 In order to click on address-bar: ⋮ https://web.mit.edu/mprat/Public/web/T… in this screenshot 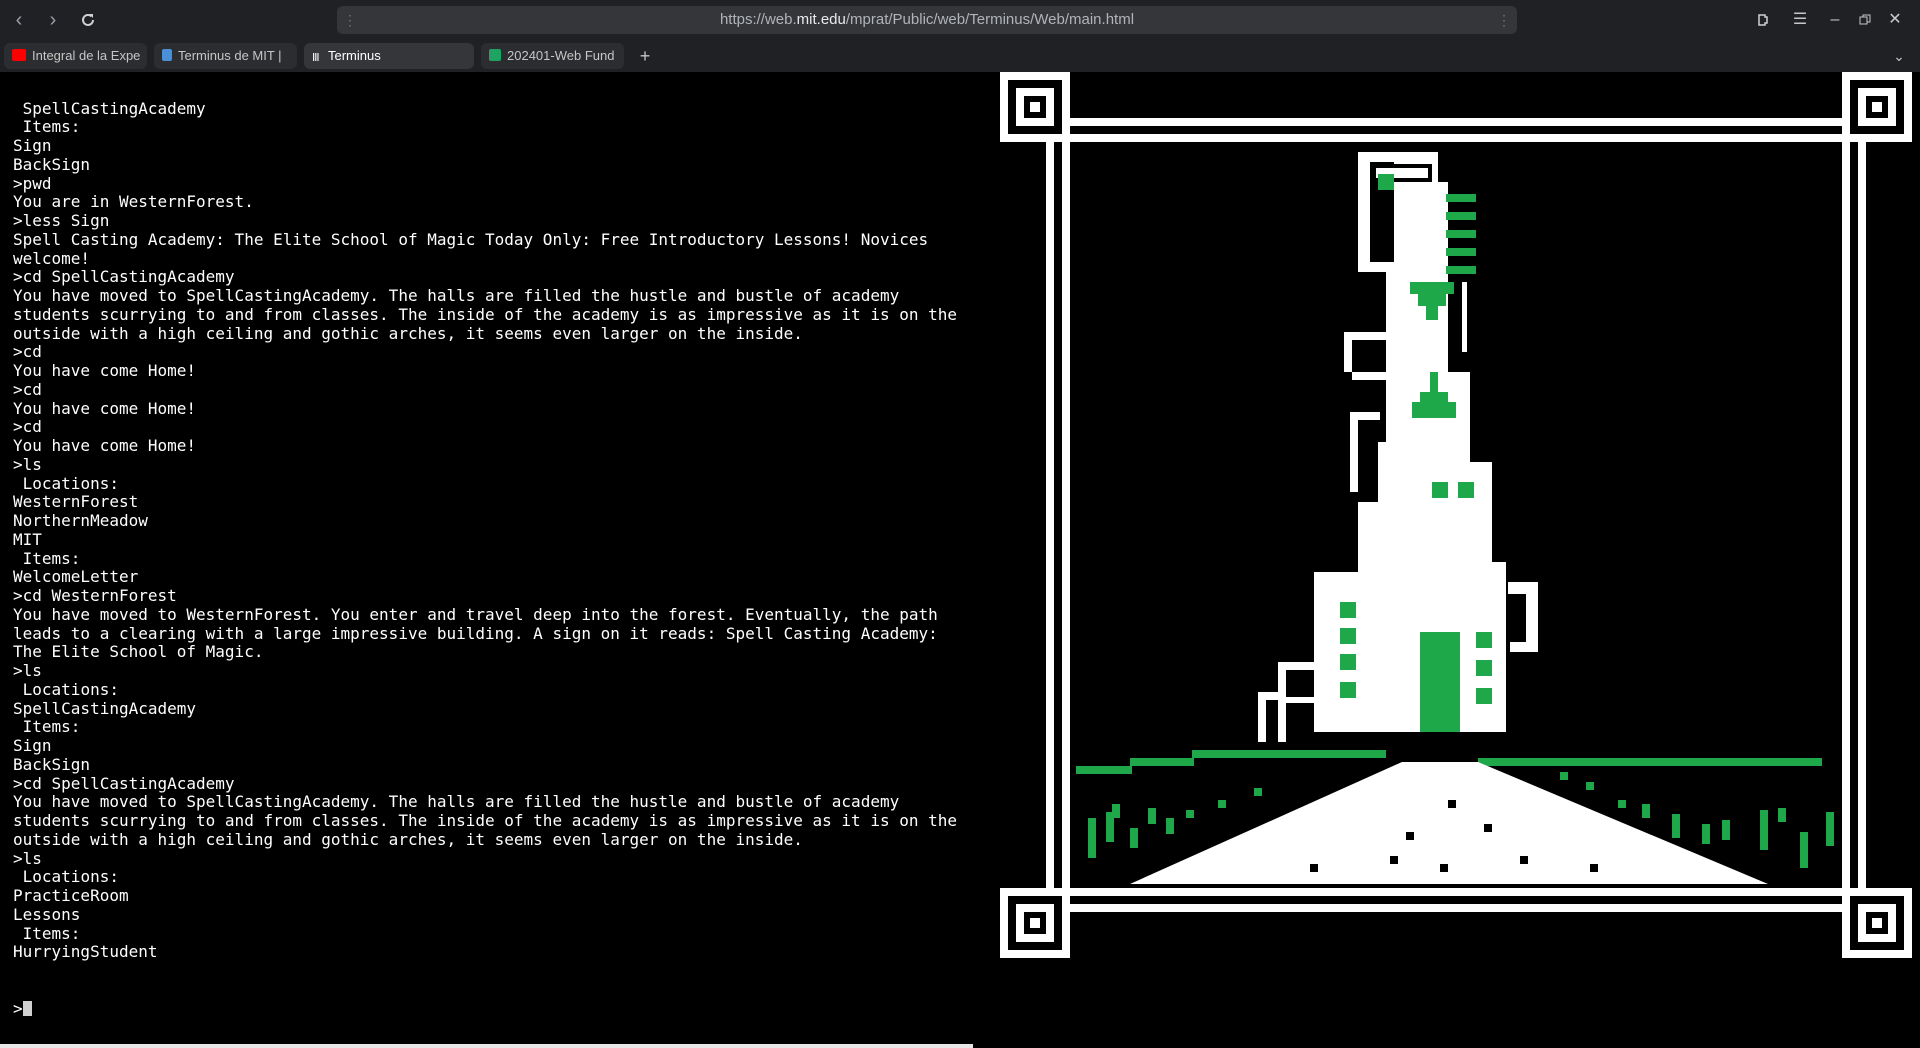, I will do `click(927, 20)`.